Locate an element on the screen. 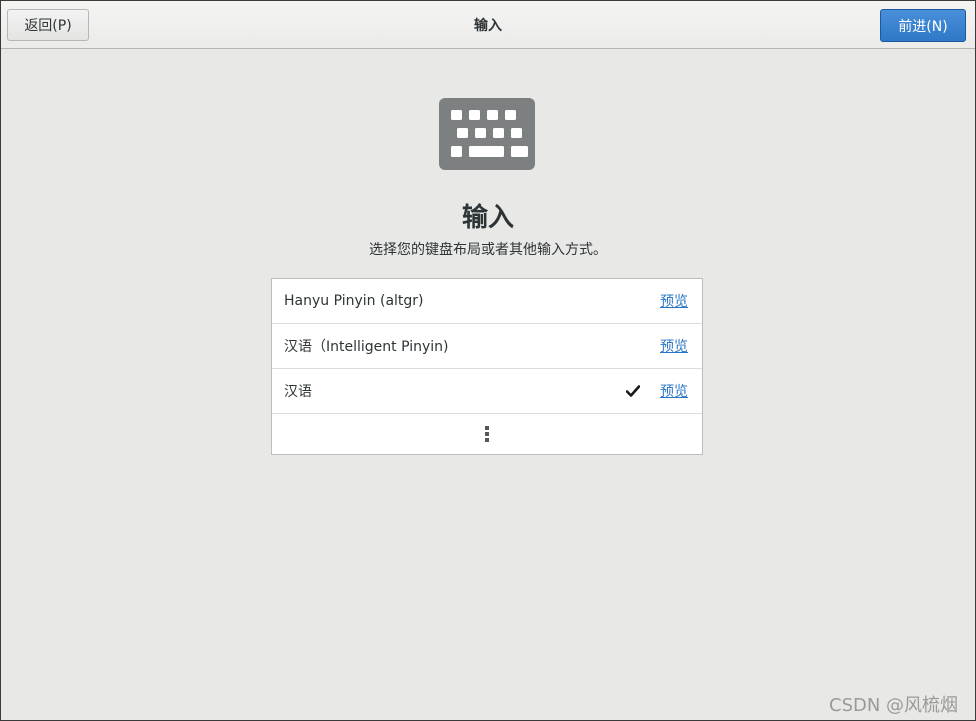 The height and width of the screenshot is (721, 976). more-vertical-icon is located at coordinates (487, 434).